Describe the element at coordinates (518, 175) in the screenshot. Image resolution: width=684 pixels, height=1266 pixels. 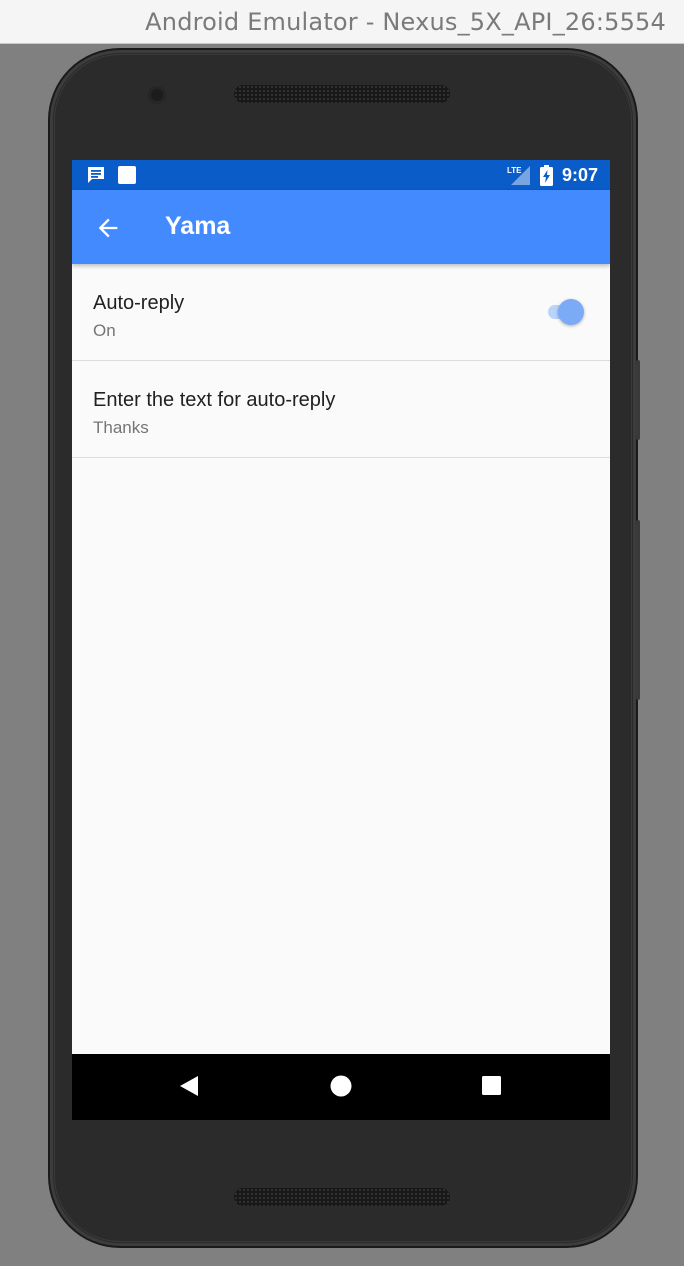
I see `lte-signal-icon: LTE` at that location.